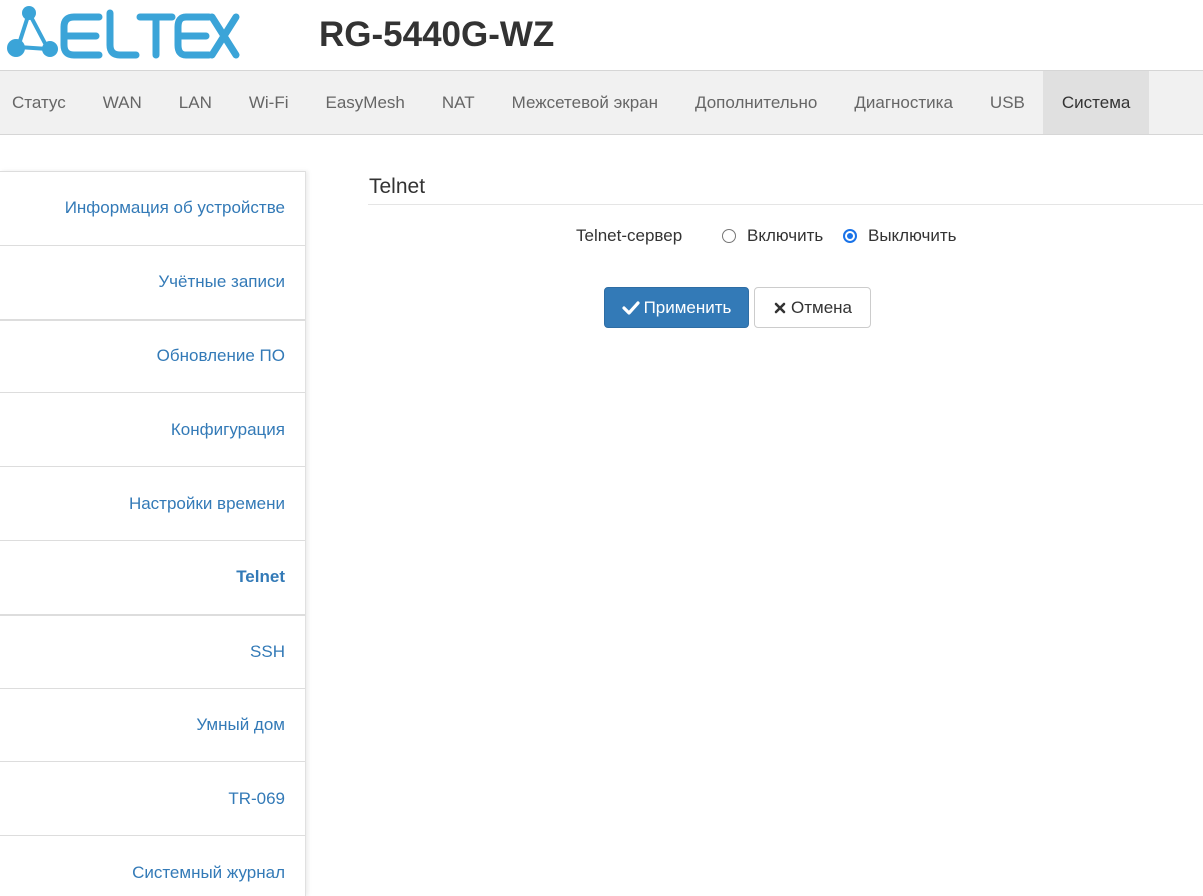 The image size is (1203, 896). I want to click on enable-radio, so click(729, 236).